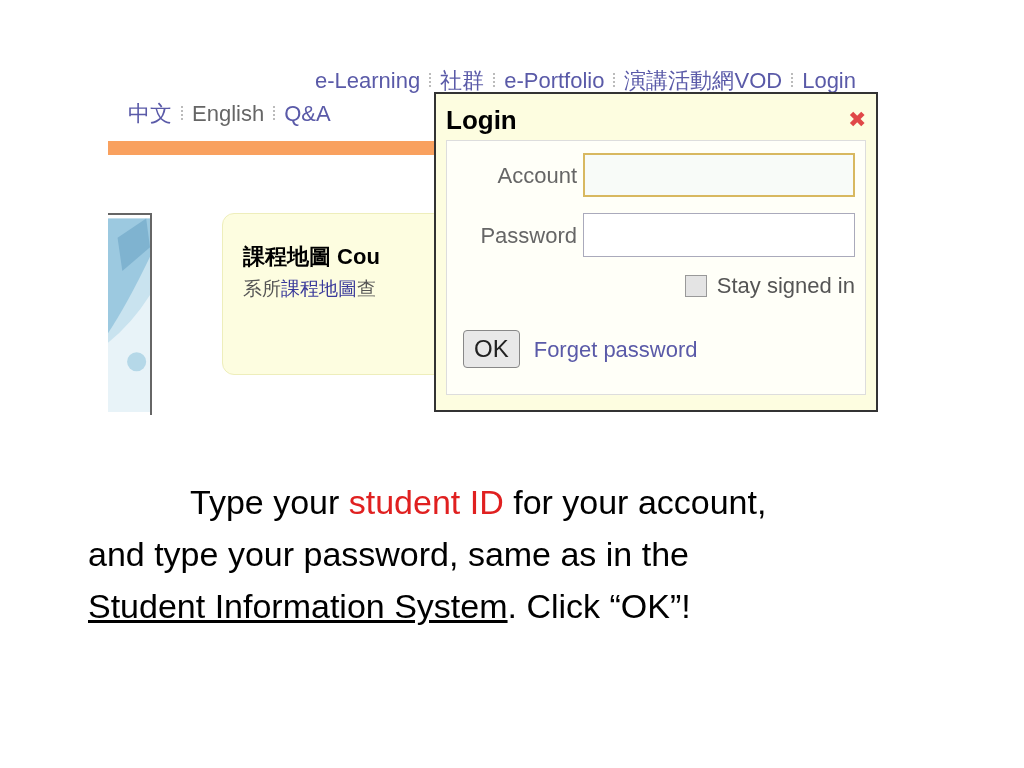 The image size is (1024, 768). I want to click on close-button: ✖, so click(857, 120).